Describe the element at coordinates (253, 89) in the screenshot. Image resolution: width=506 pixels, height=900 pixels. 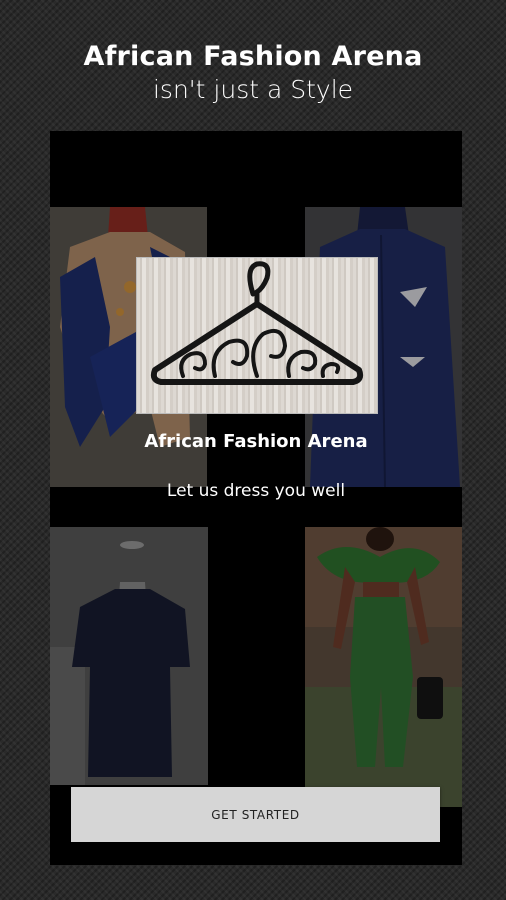
I see `promo-subtitle: isn't just a Style` at that location.